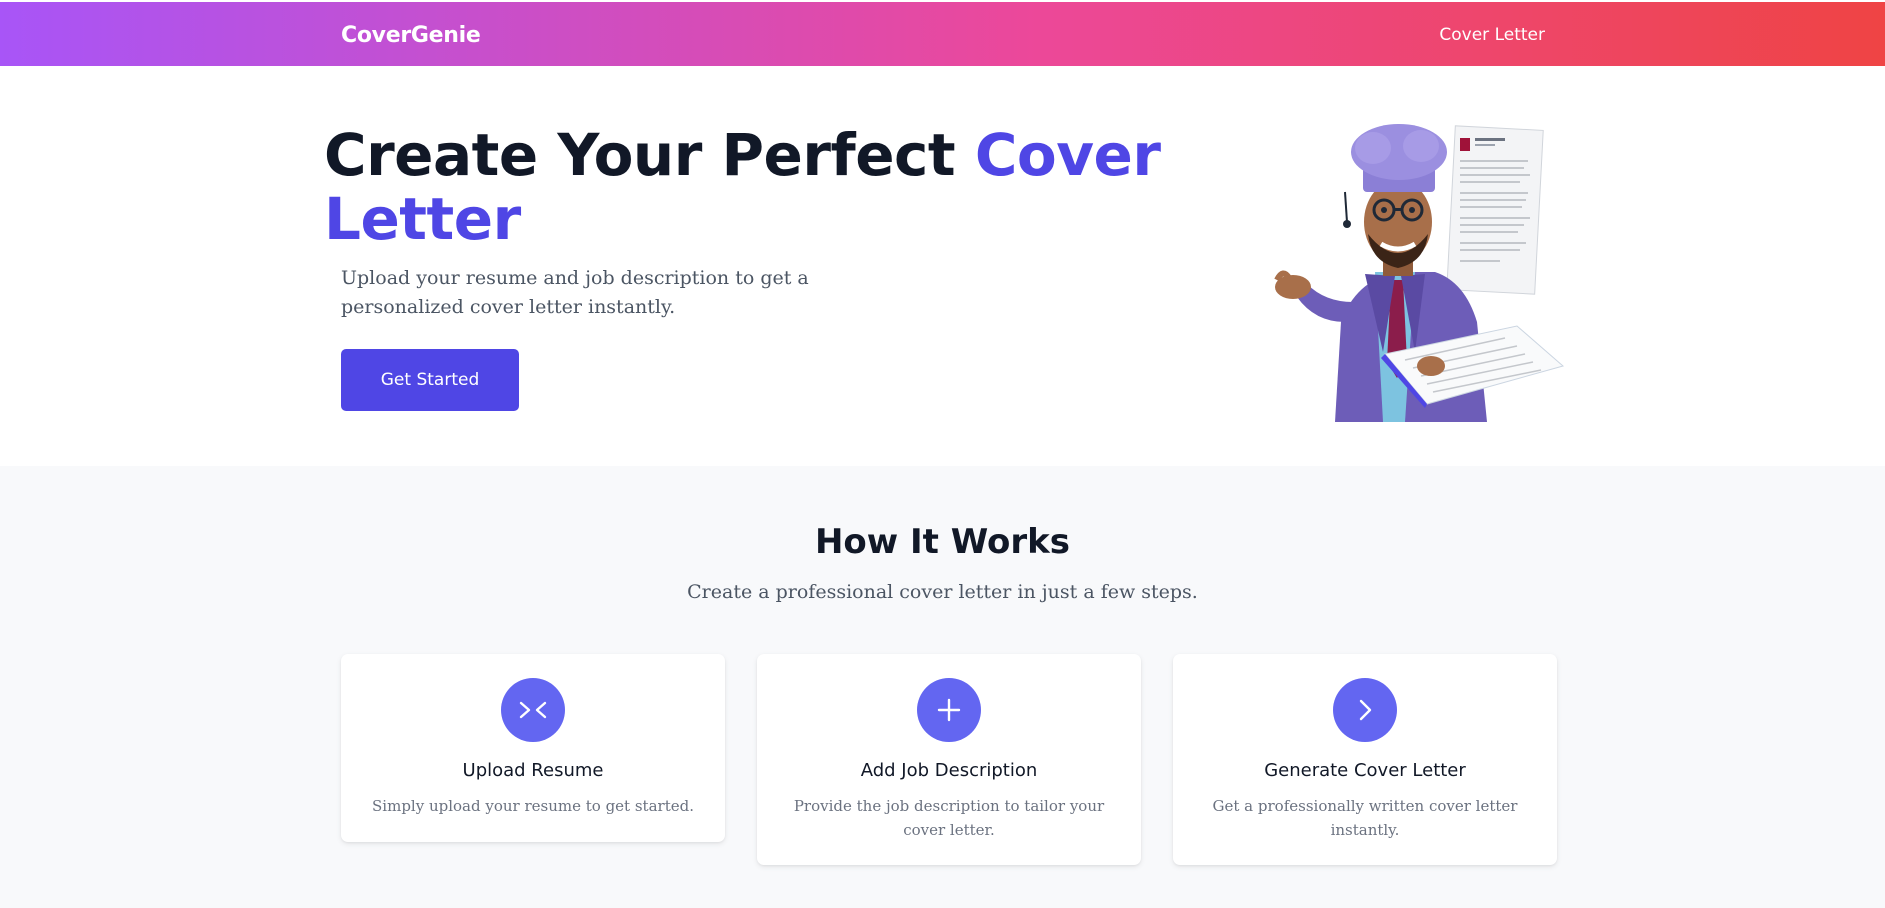 Image resolution: width=1885 pixels, height=908 pixels. What do you see at coordinates (1365, 710) in the screenshot?
I see `chevron-right-icon` at bounding box center [1365, 710].